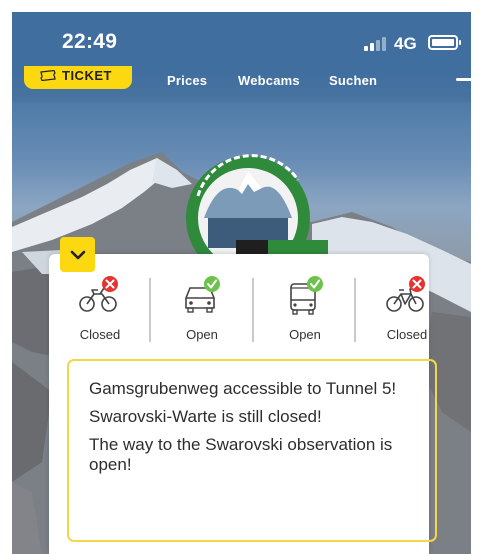  Describe the element at coordinates (444, 42) in the screenshot. I see `battery-icon` at that location.